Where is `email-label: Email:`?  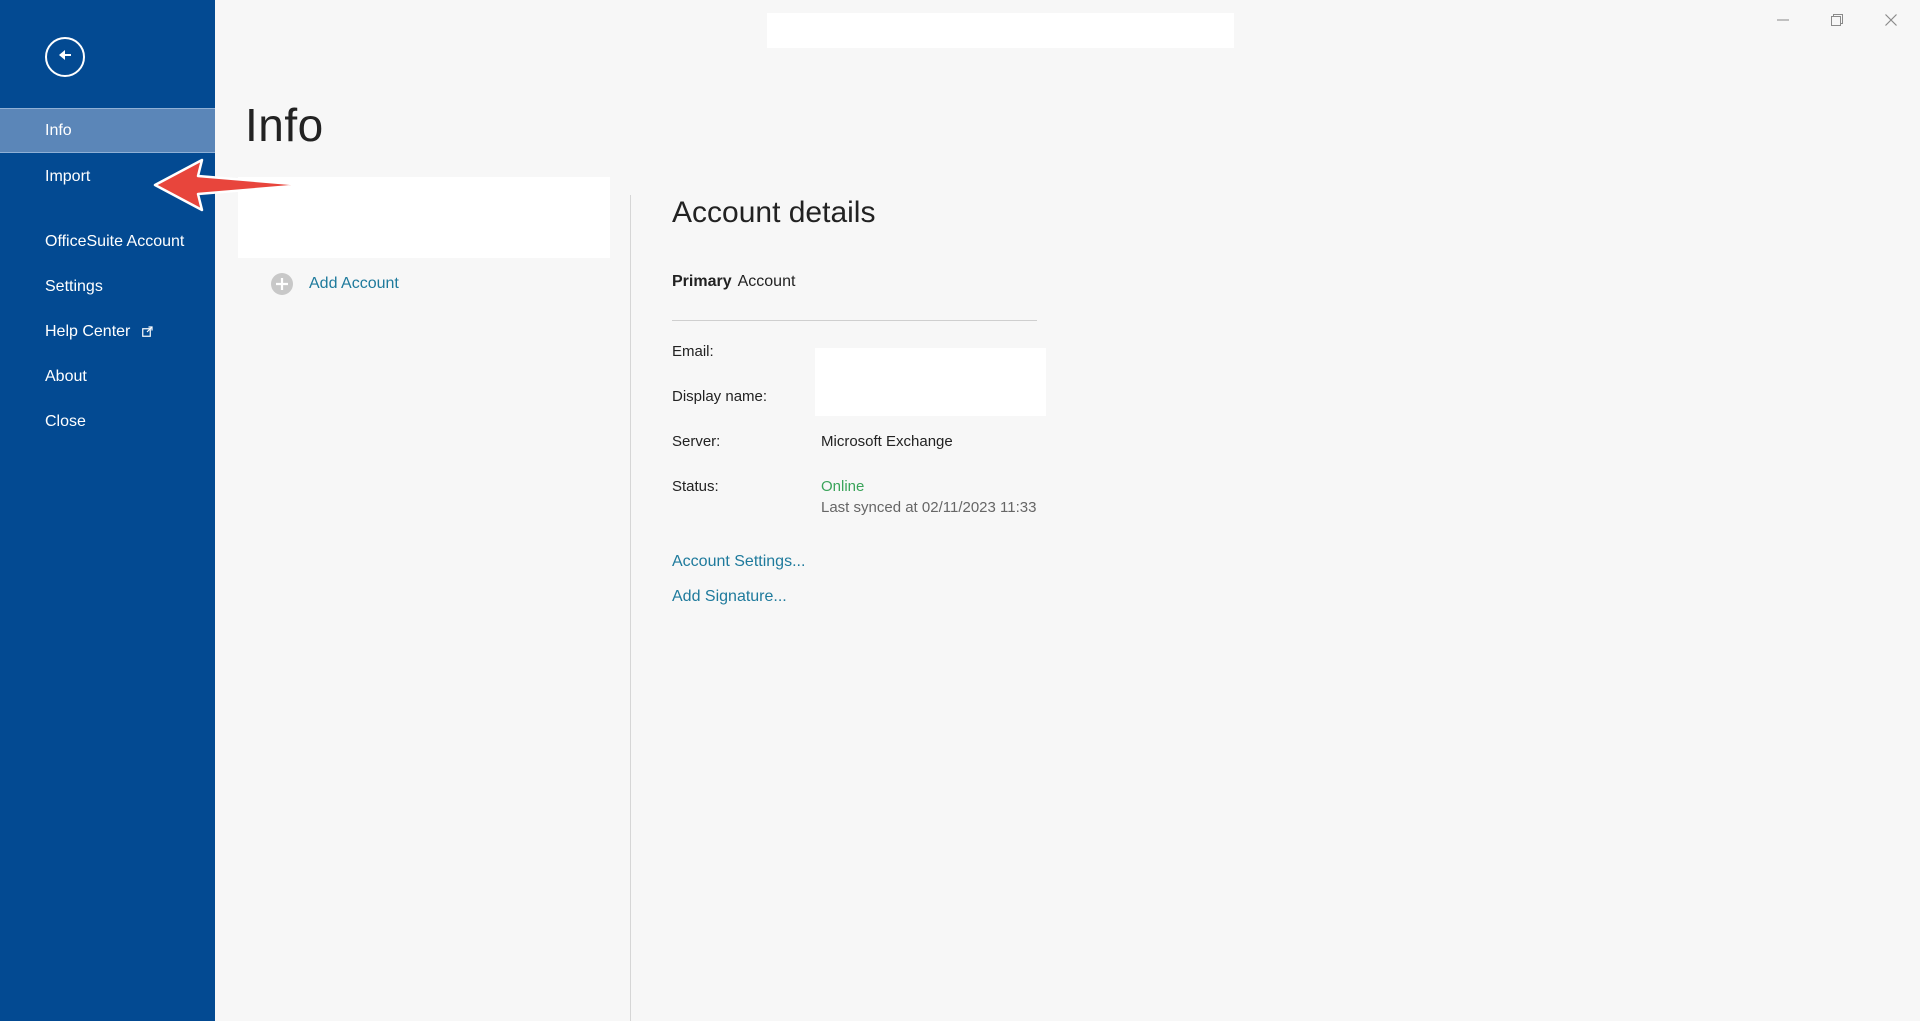
email-label: Email: is located at coordinates (693, 351).